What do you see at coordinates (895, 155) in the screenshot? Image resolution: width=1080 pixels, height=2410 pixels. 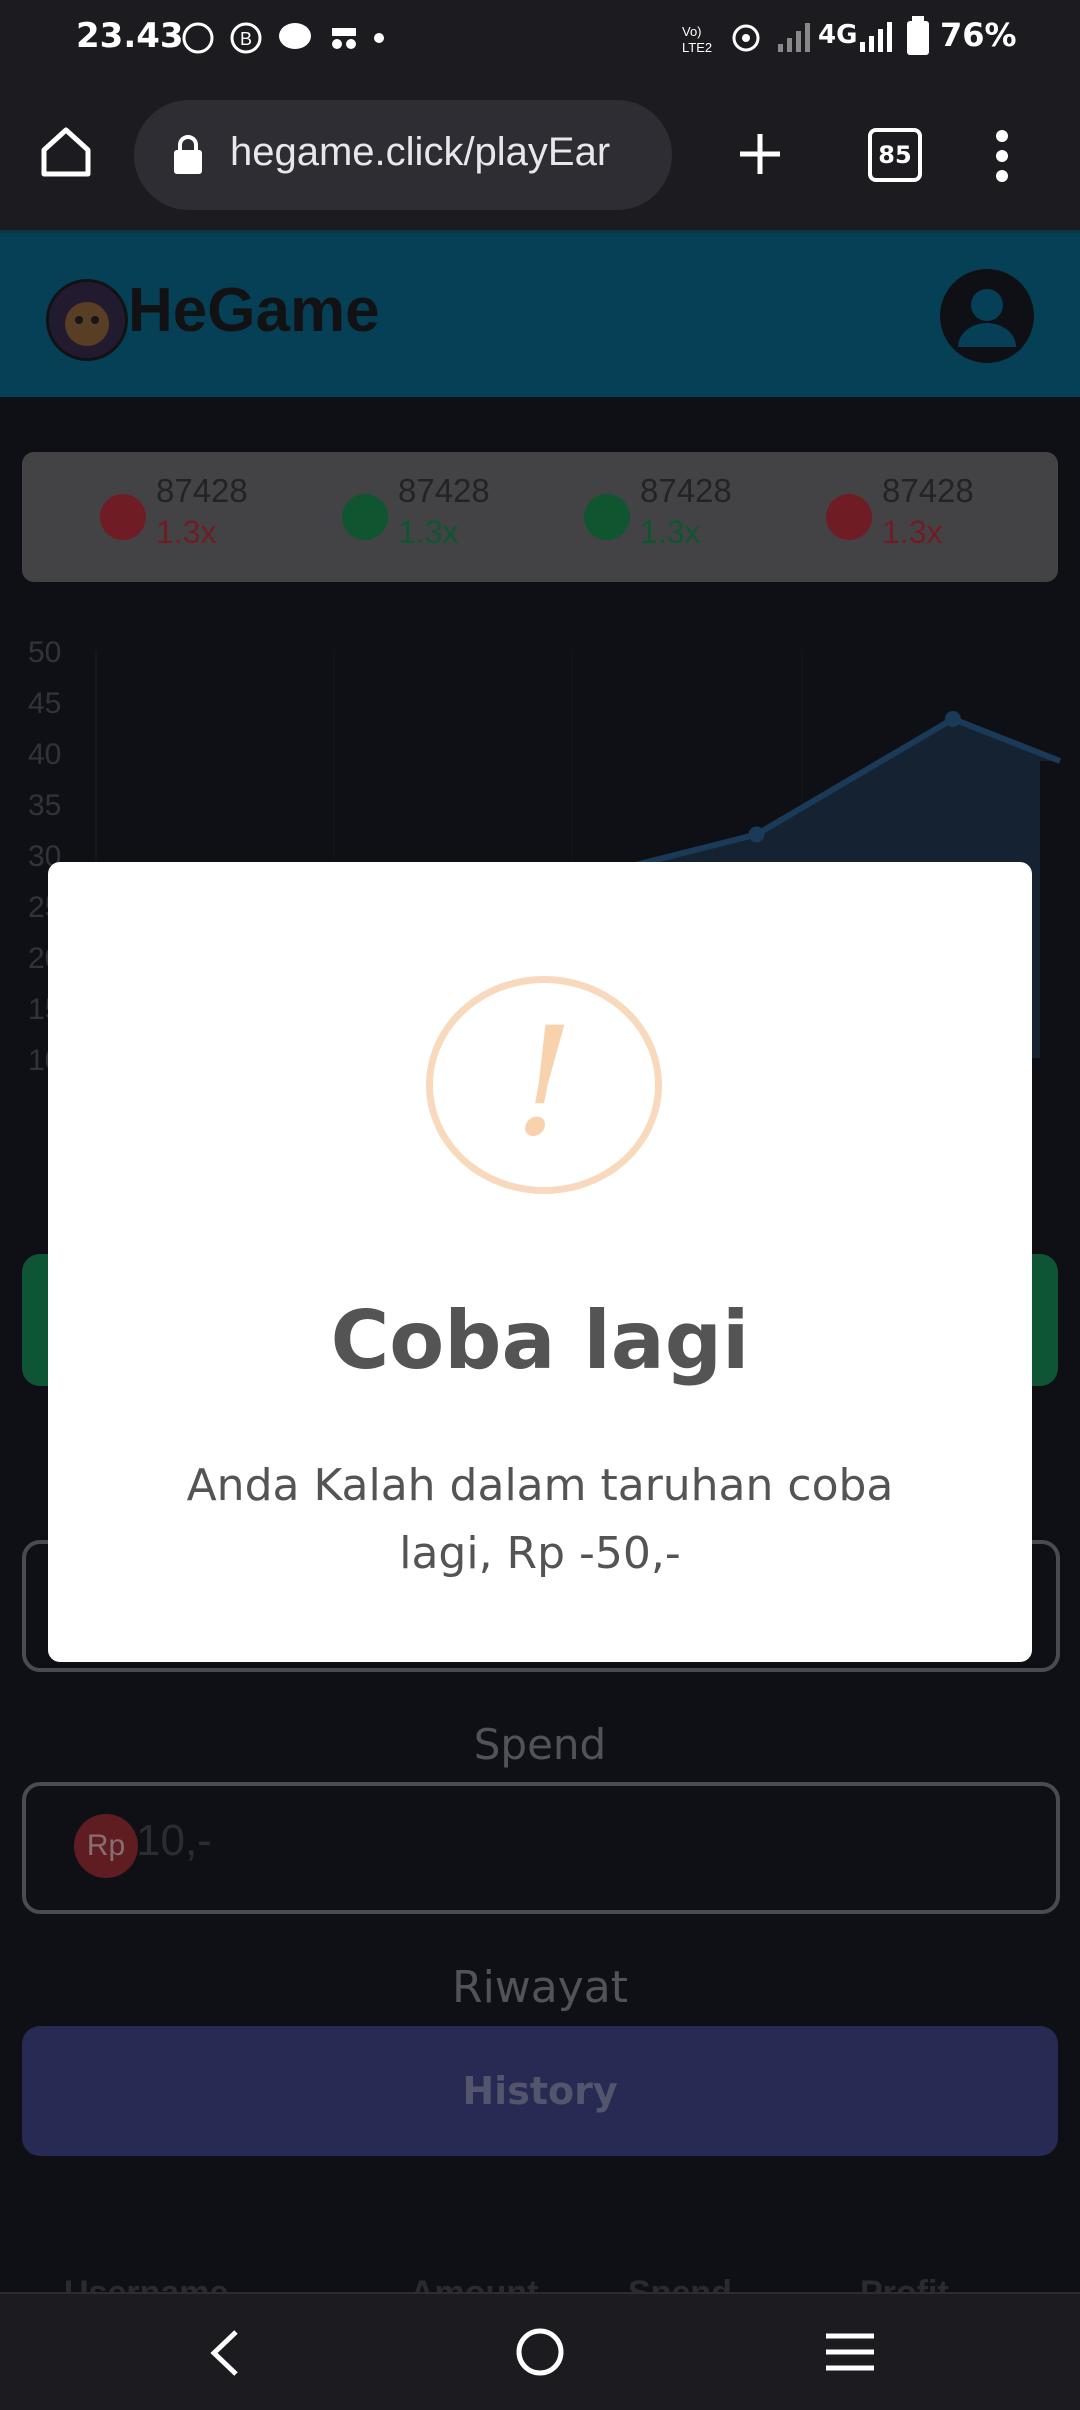 I see `tab-switcher-button: 85` at bounding box center [895, 155].